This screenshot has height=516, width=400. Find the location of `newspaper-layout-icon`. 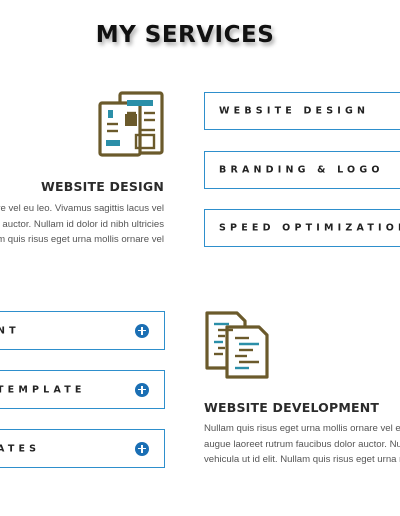

newspaper-layout-icon is located at coordinates (131, 125).